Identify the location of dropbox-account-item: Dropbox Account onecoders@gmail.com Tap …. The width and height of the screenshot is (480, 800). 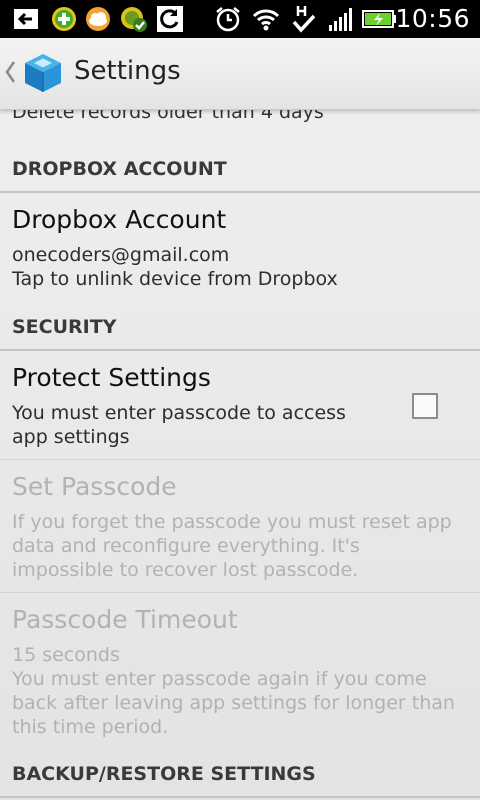
(240, 245).